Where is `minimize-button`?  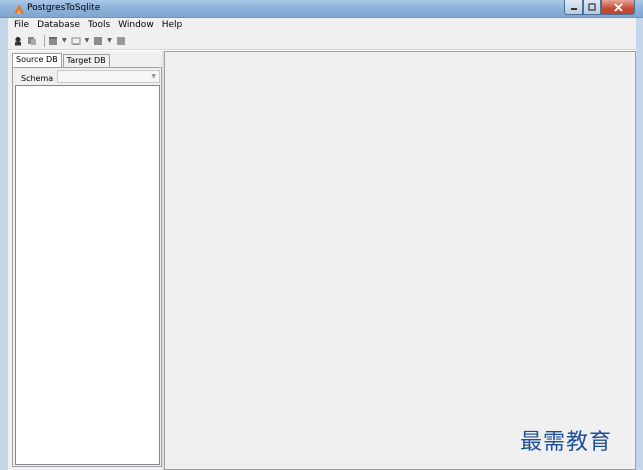
minimize-button is located at coordinates (573, 7).